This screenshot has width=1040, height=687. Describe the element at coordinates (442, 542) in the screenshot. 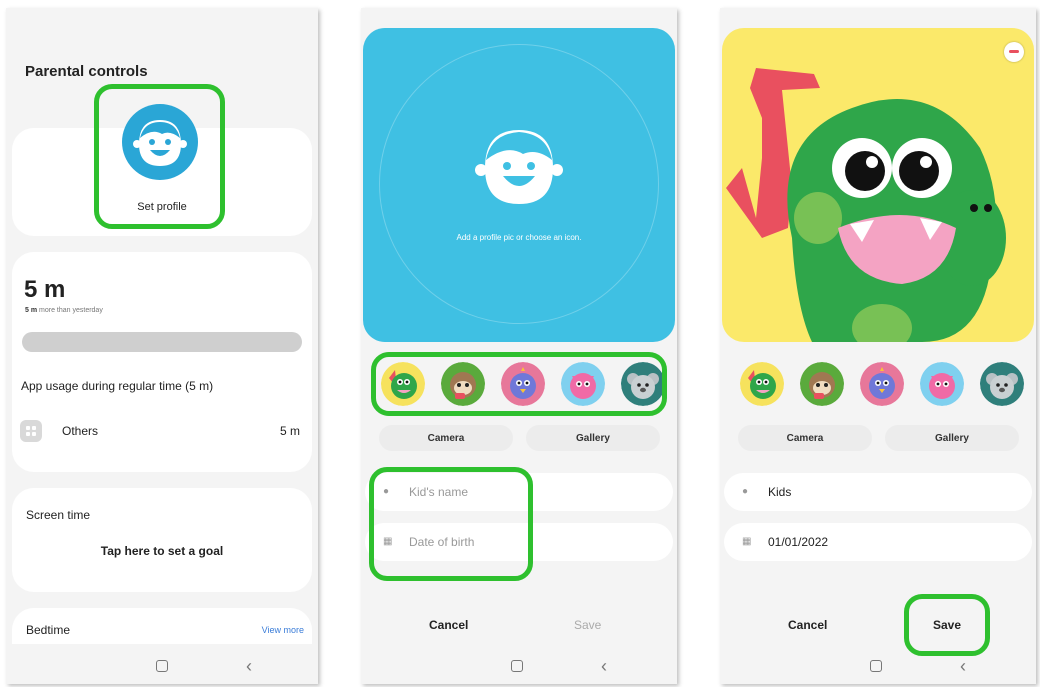

I see `date-of-birth-placeholder: Date of birth` at that location.